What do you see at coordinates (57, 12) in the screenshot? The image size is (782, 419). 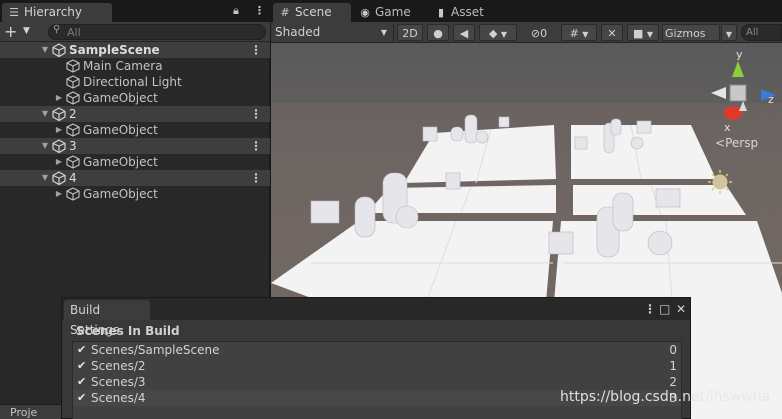 I see `tab-hierarchy: ☰ Hierarchy` at bounding box center [57, 12].